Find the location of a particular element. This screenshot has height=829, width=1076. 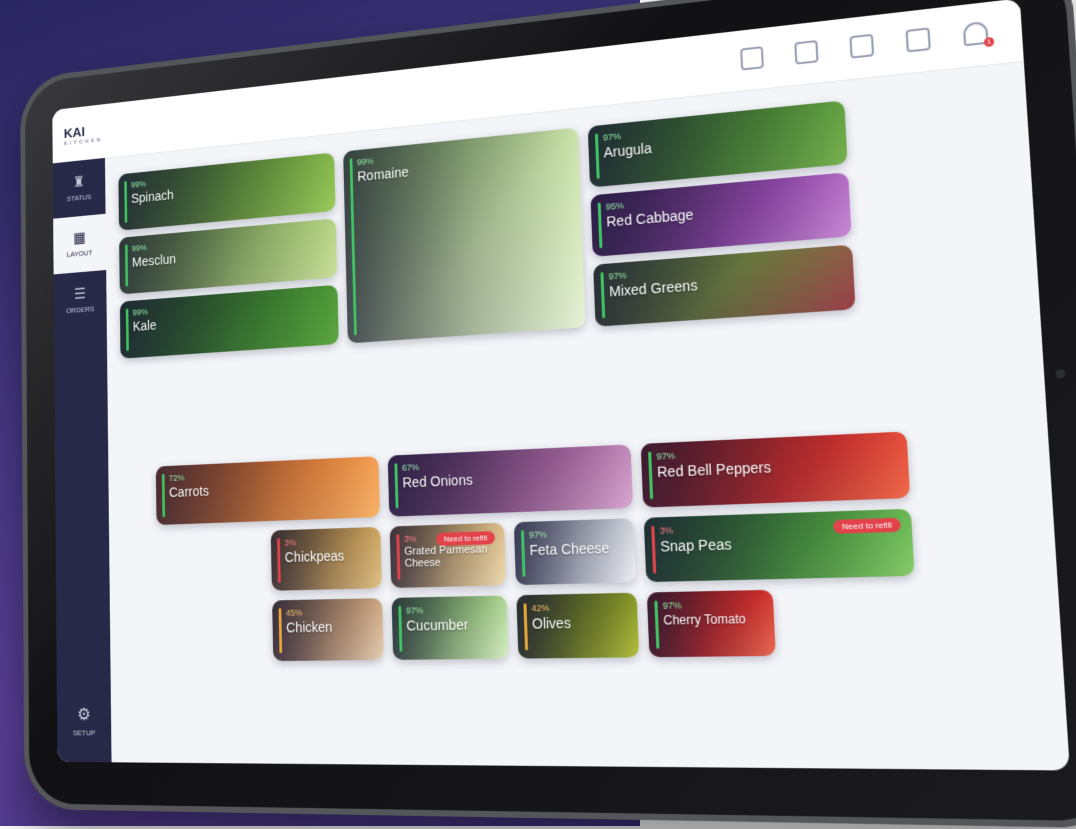

sidebar-item-status: ♜ STATUS is located at coordinates (79, 188).